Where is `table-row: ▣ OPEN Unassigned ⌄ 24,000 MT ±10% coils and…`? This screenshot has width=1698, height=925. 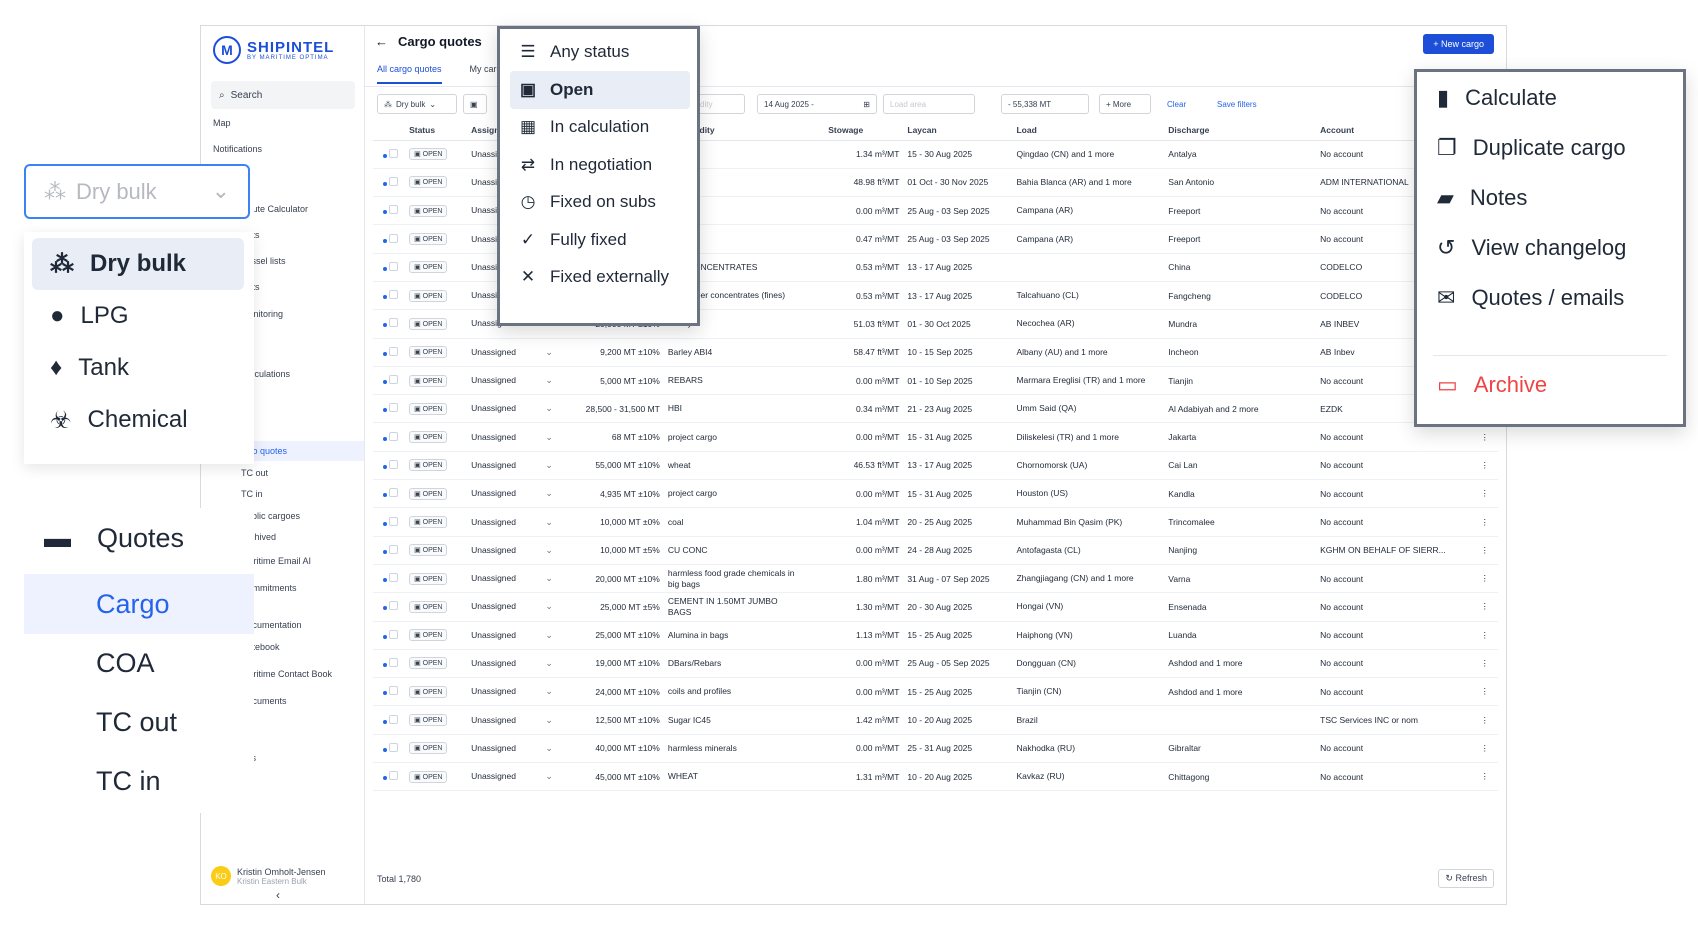
table-row: ▣ OPEN Unassigned ⌄ 24,000 MT ±10% coils and… is located at coordinates (935, 692).